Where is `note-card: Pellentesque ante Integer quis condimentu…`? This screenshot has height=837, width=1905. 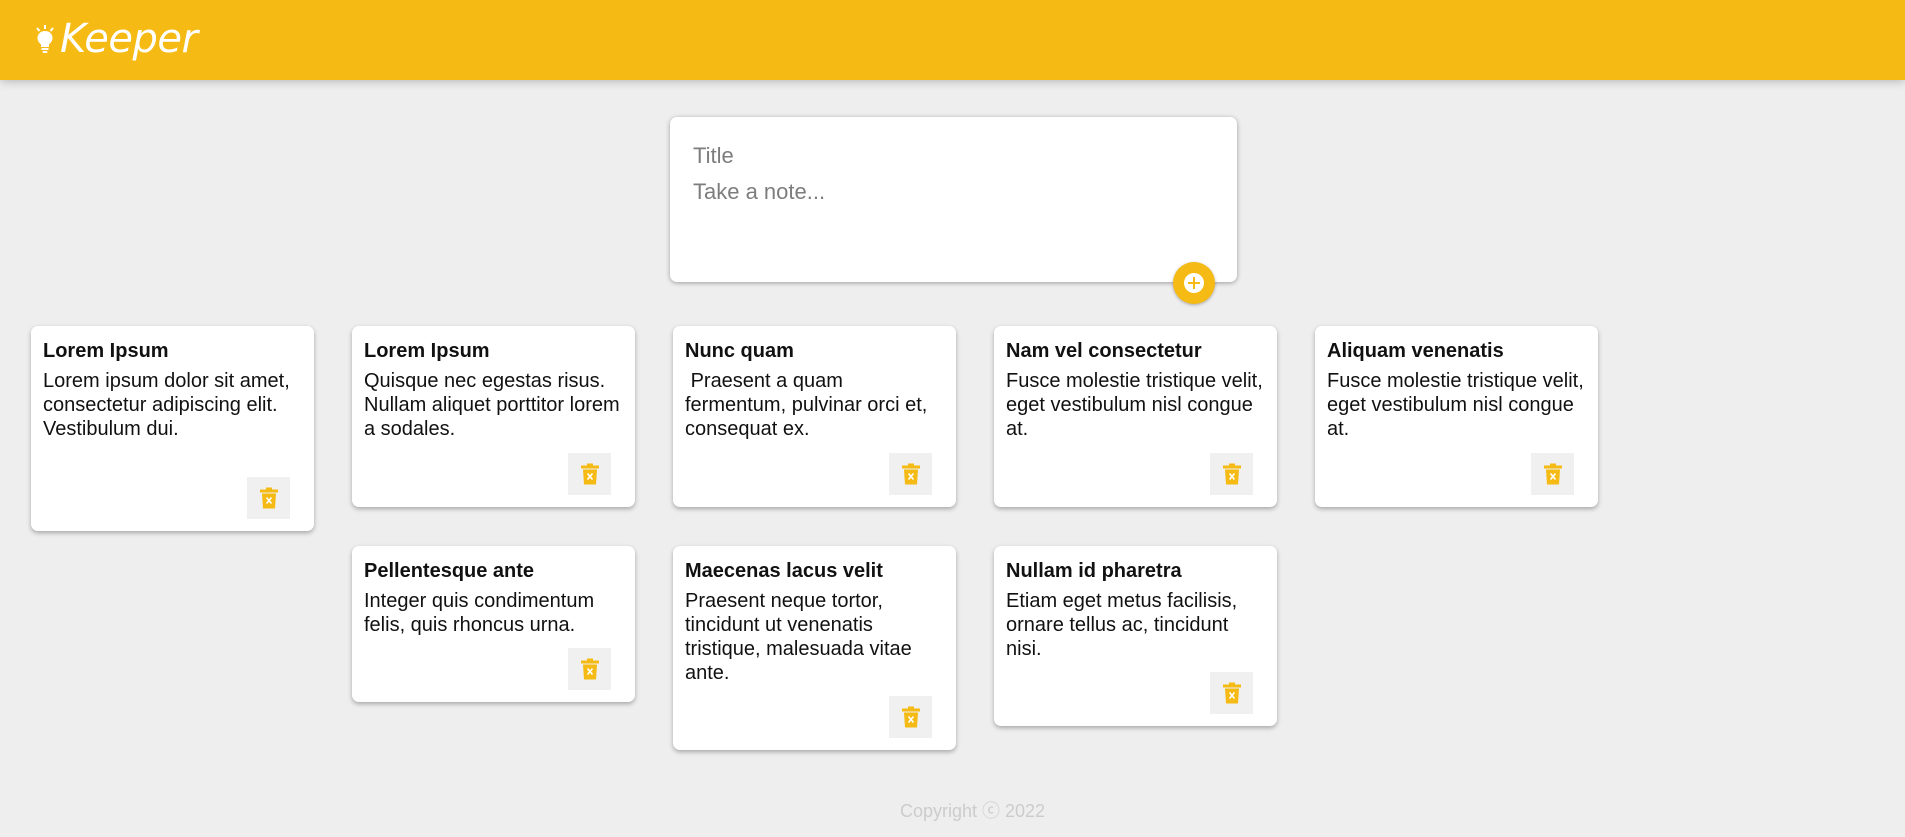
note-card: Pellentesque ante Integer quis condimentu… is located at coordinates (493, 624).